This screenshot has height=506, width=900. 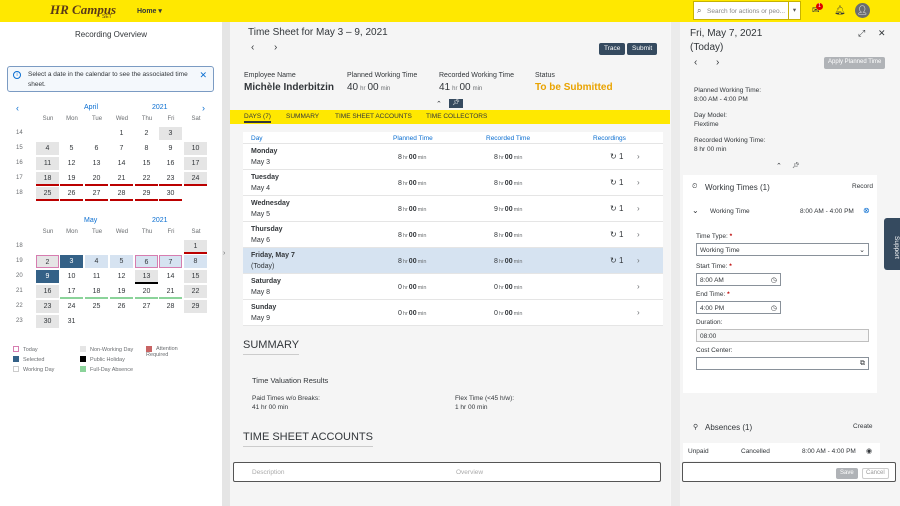 What do you see at coordinates (861, 33) in the screenshot?
I see `fullscreen-icon: ⤢` at bounding box center [861, 33].